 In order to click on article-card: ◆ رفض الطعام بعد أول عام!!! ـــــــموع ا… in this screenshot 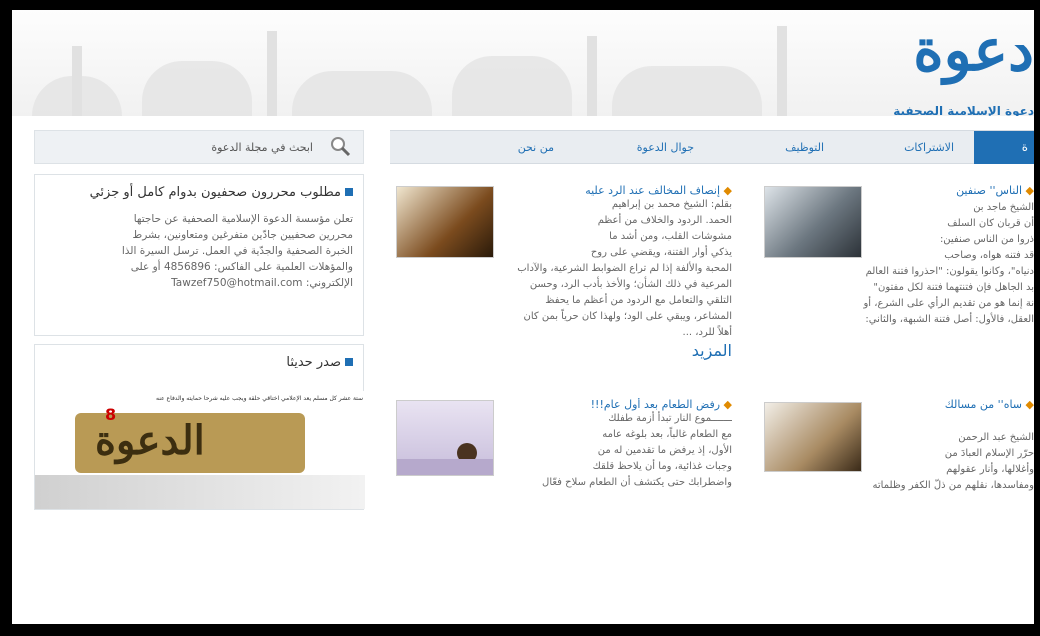, I will do `click(618, 454)`.